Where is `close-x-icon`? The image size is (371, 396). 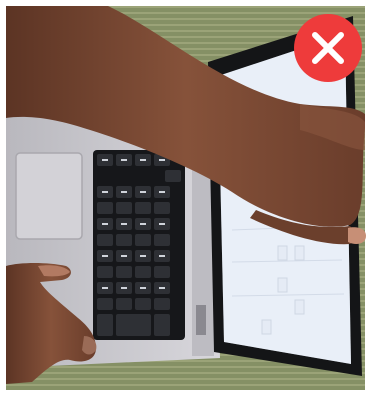
close-x-icon is located at coordinates (328, 48).